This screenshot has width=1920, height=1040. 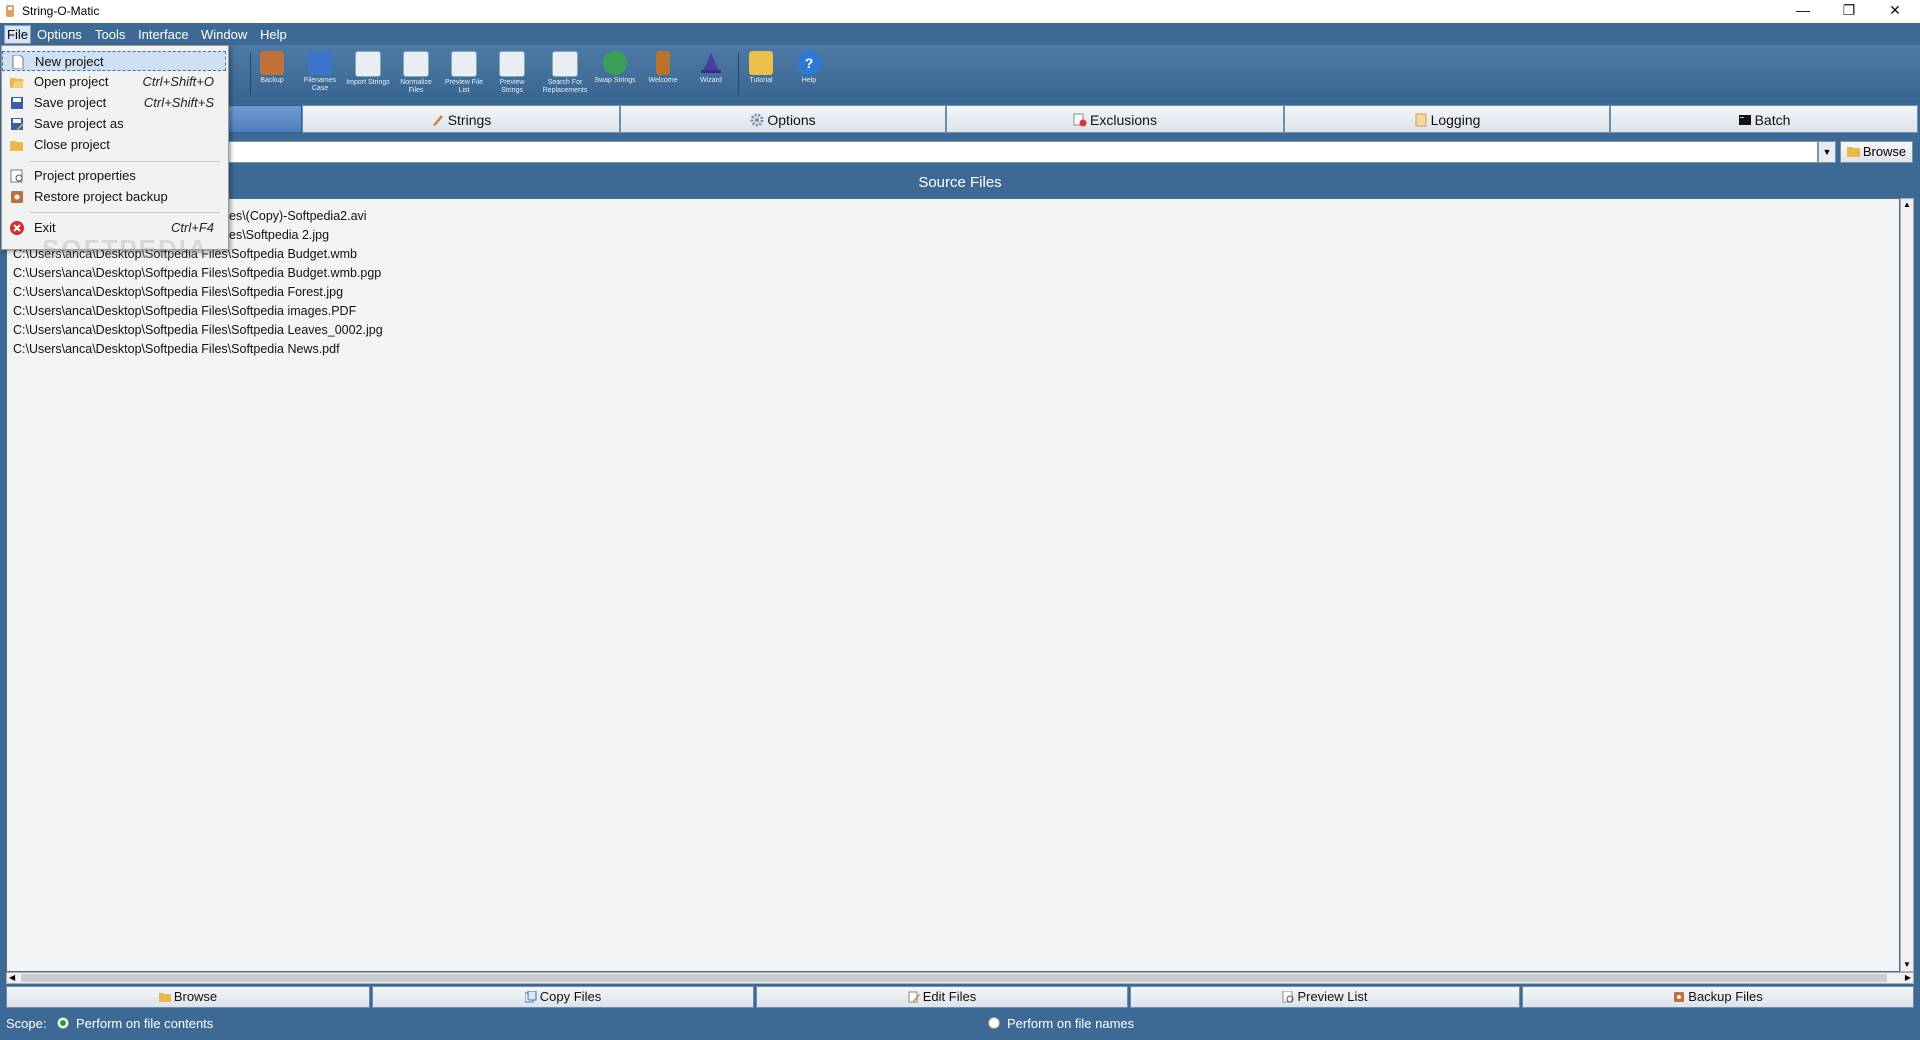 I want to click on toolbar-tutorial-button: Tutorial, so click(x=761, y=75).